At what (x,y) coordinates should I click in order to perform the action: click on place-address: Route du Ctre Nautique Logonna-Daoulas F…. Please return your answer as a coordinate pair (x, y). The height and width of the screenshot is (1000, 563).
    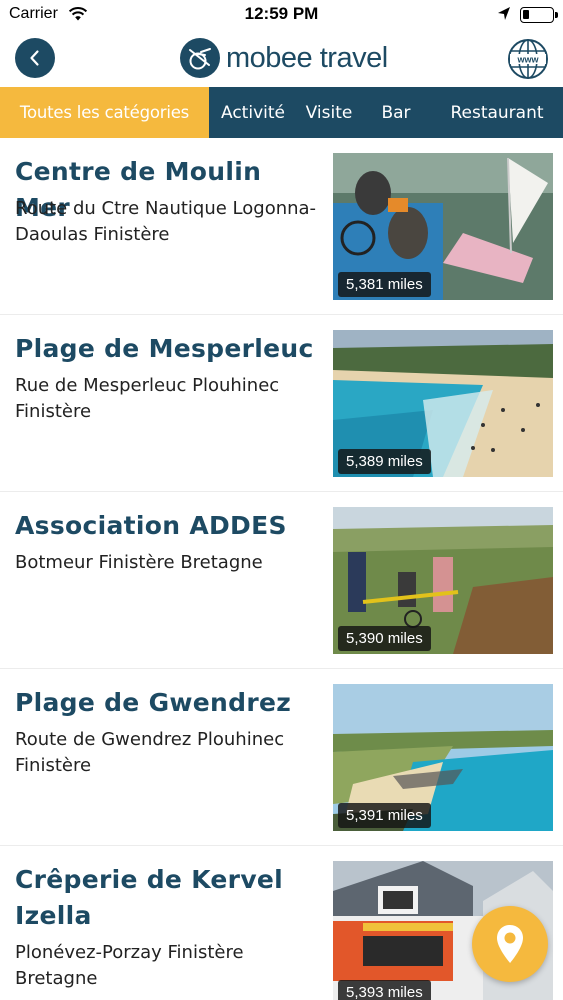
    Looking at the image, I should click on (166, 221).